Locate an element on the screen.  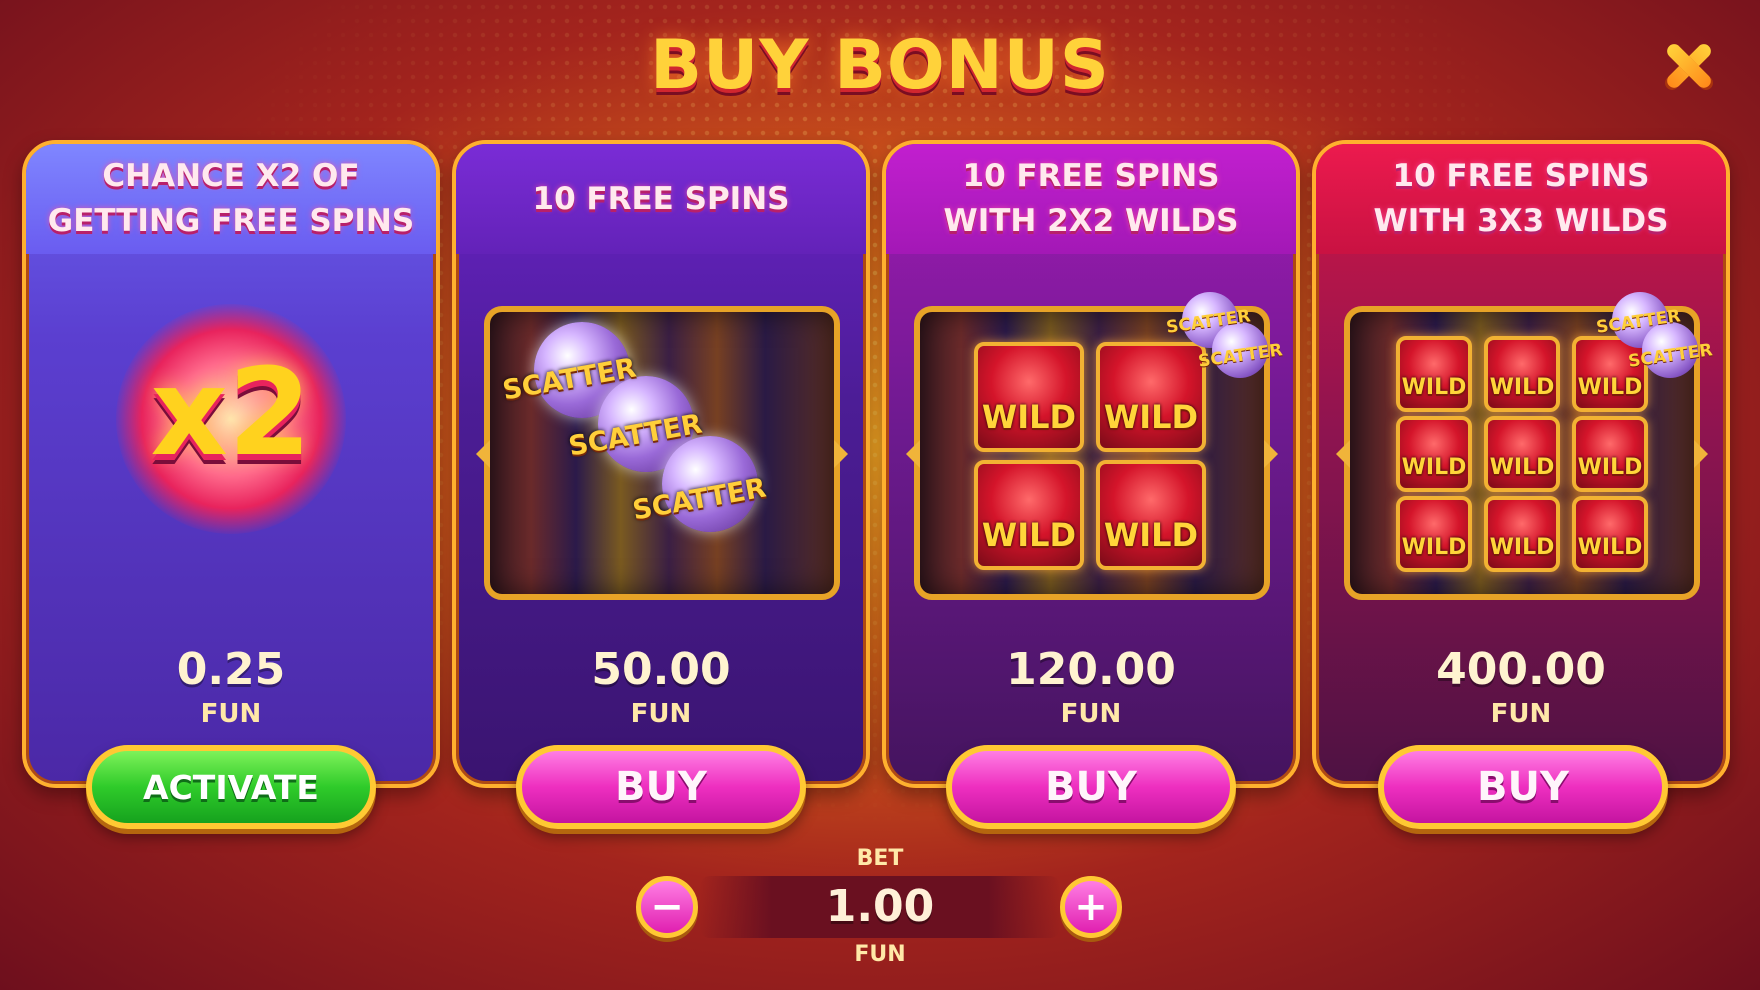
x2-badge: x2 is located at coordinates (231, 413).